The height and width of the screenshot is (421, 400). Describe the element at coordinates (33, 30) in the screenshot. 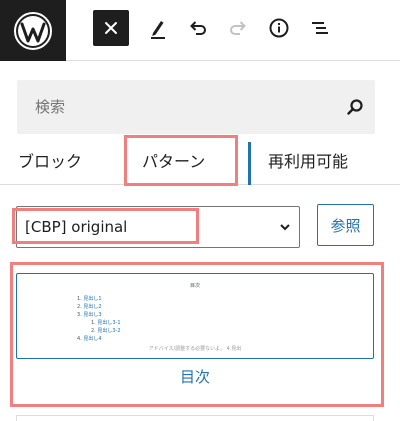

I see `wordpress-logo-icon` at that location.